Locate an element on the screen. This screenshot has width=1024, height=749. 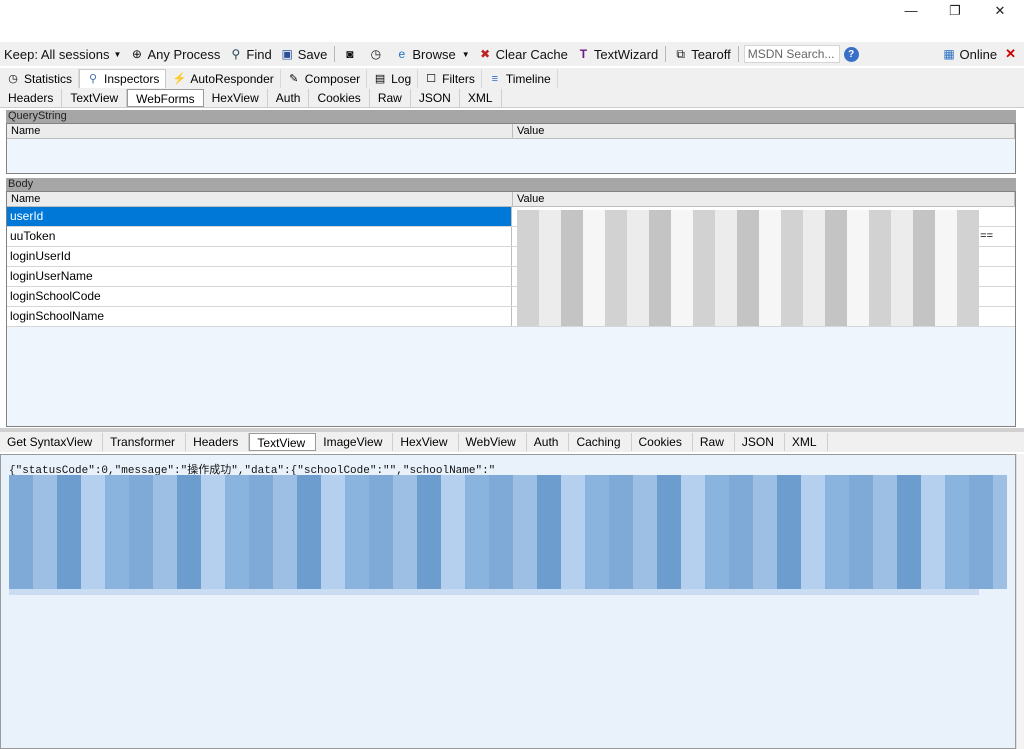
tab-autoresponder: ⚡ AutoResponder is located at coordinates (223, 78).